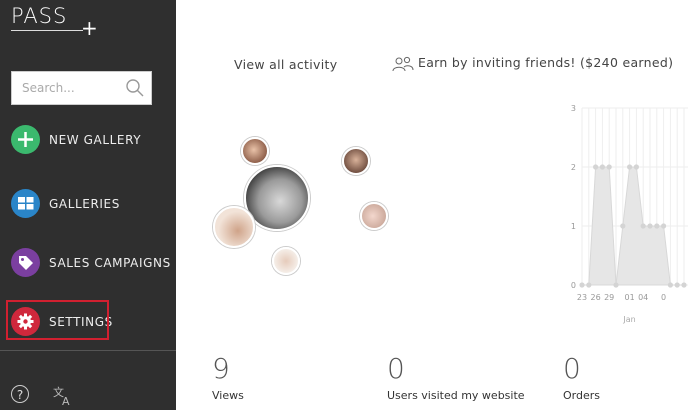 The height and width of the screenshot is (410, 688). Describe the element at coordinates (643, 297) in the screenshot. I see `chart-x-tick-label: 04` at that location.